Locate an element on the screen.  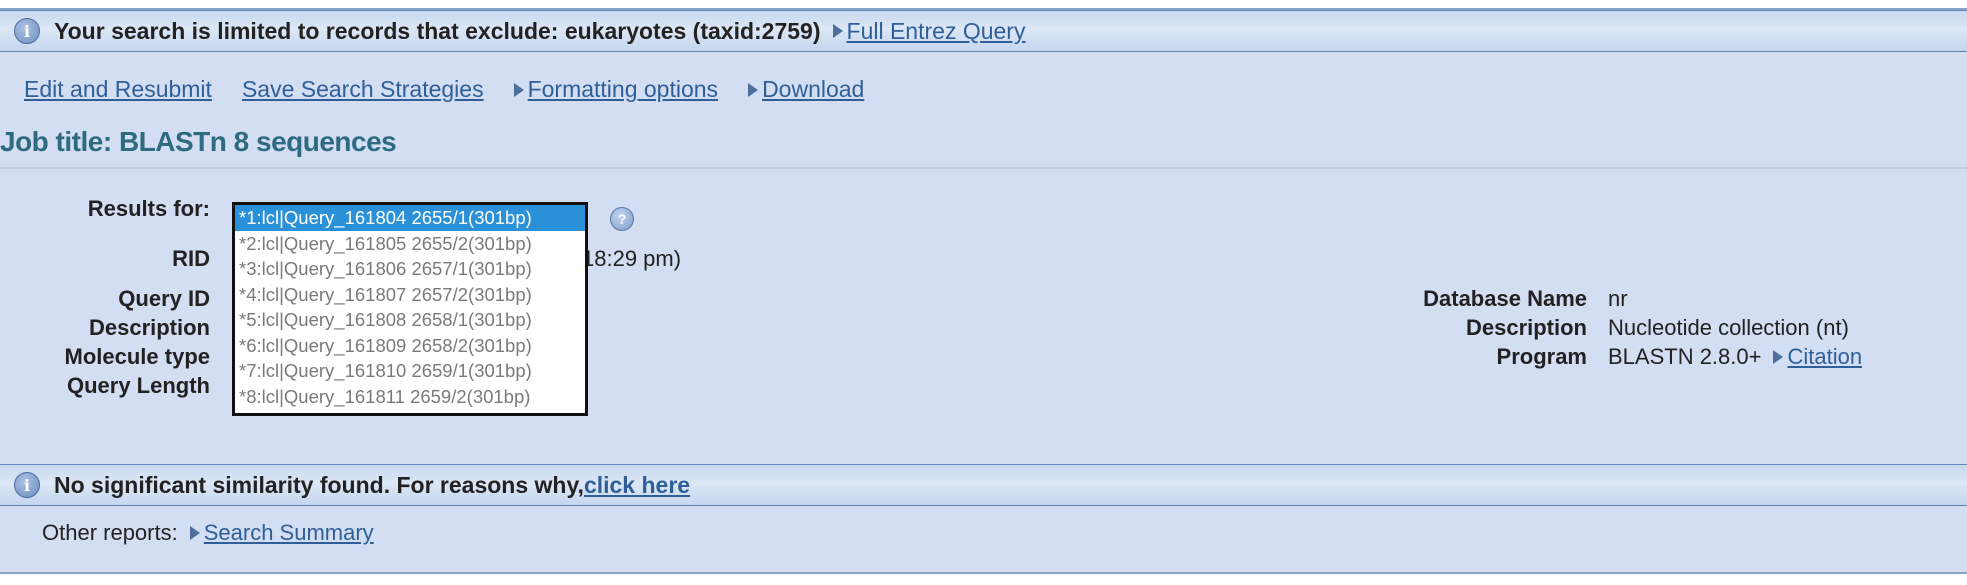
results-option: *5:lcl|Query_161808 2658/1(301bp) is located at coordinates (410, 320).